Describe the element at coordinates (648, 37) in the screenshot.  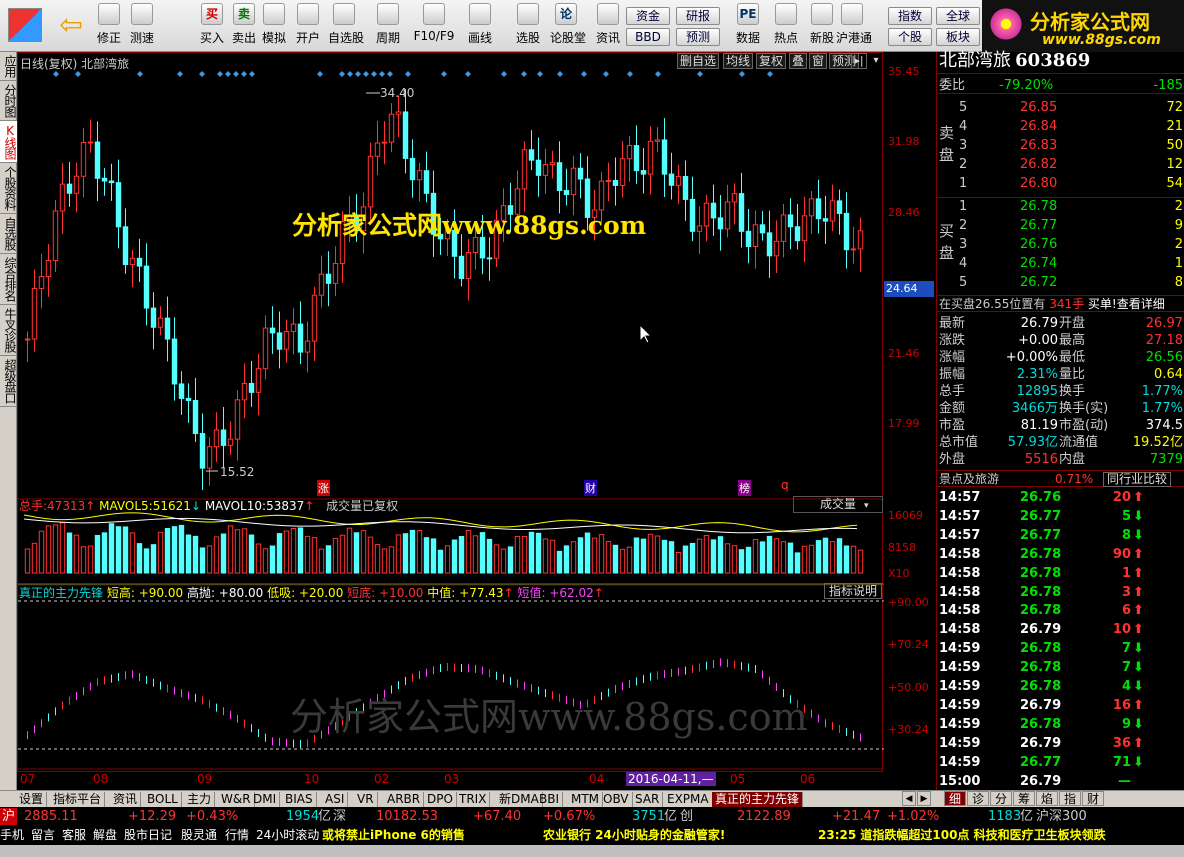
I see `toolbar-box-1: BBD` at that location.